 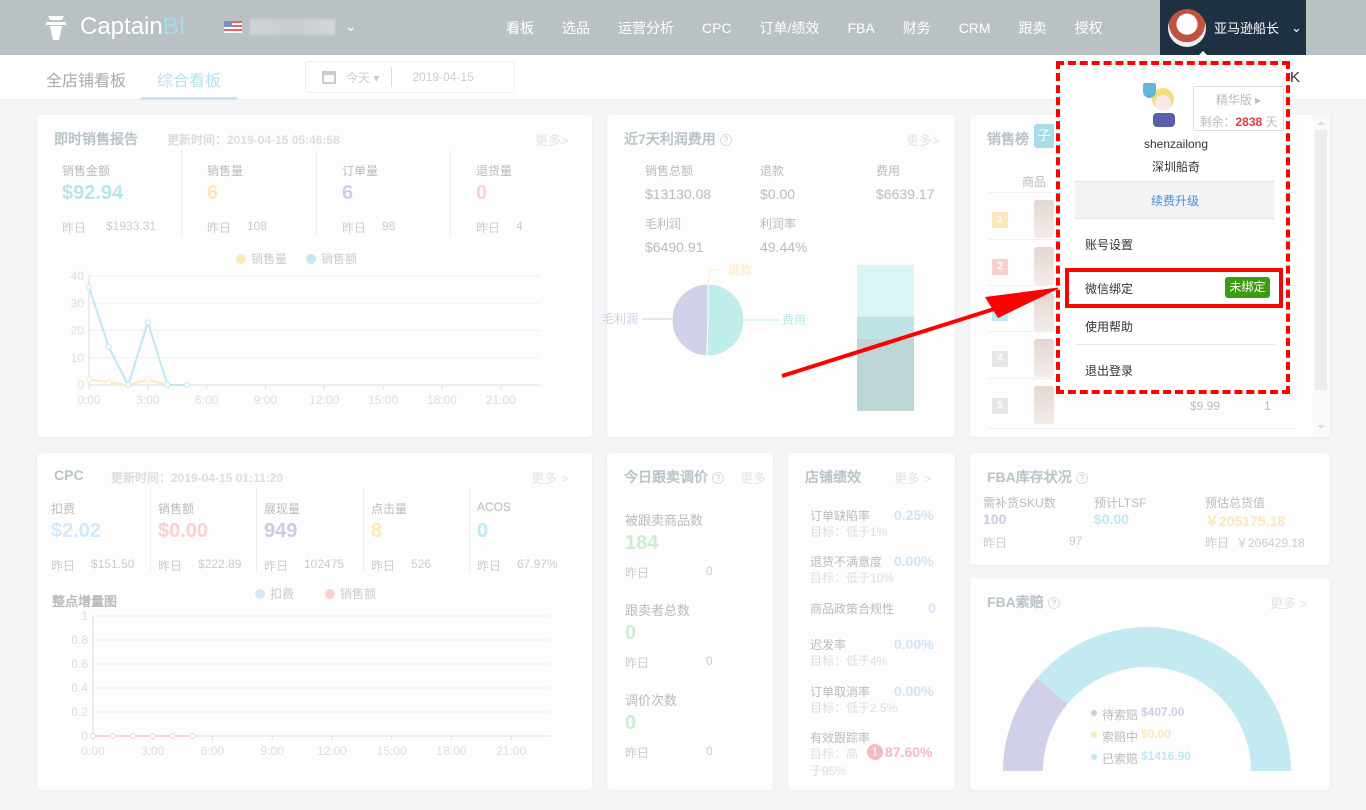 What do you see at coordinates (89, 400) in the screenshot?
I see `x-tick-label: 0:00` at bounding box center [89, 400].